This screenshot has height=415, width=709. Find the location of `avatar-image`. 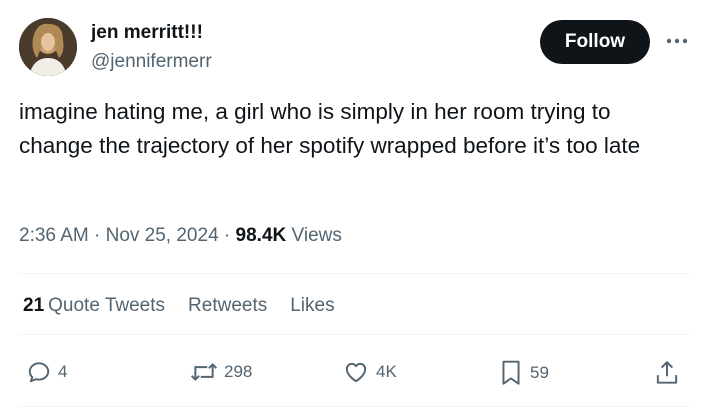

avatar-image is located at coordinates (48, 47).